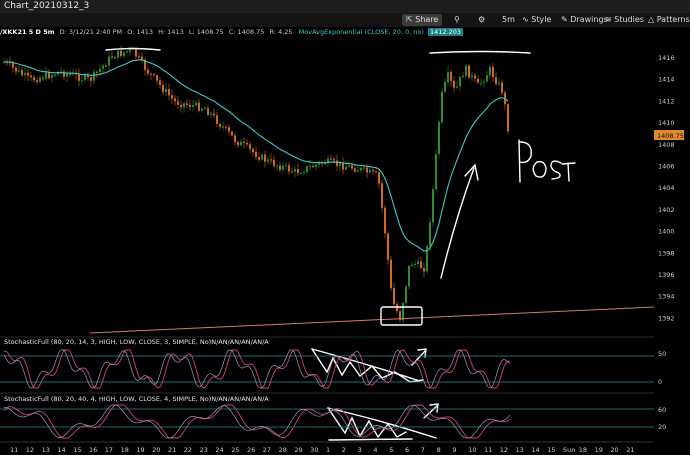 The width and height of the screenshot is (690, 455). Describe the element at coordinates (662, 427) in the screenshot. I see `stoch2-tick-bottom: 20` at that location.